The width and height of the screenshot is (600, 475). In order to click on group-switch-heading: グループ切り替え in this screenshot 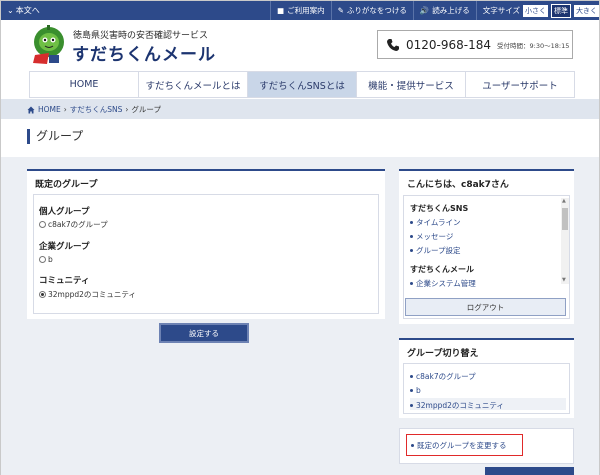, I will do `click(443, 354)`.